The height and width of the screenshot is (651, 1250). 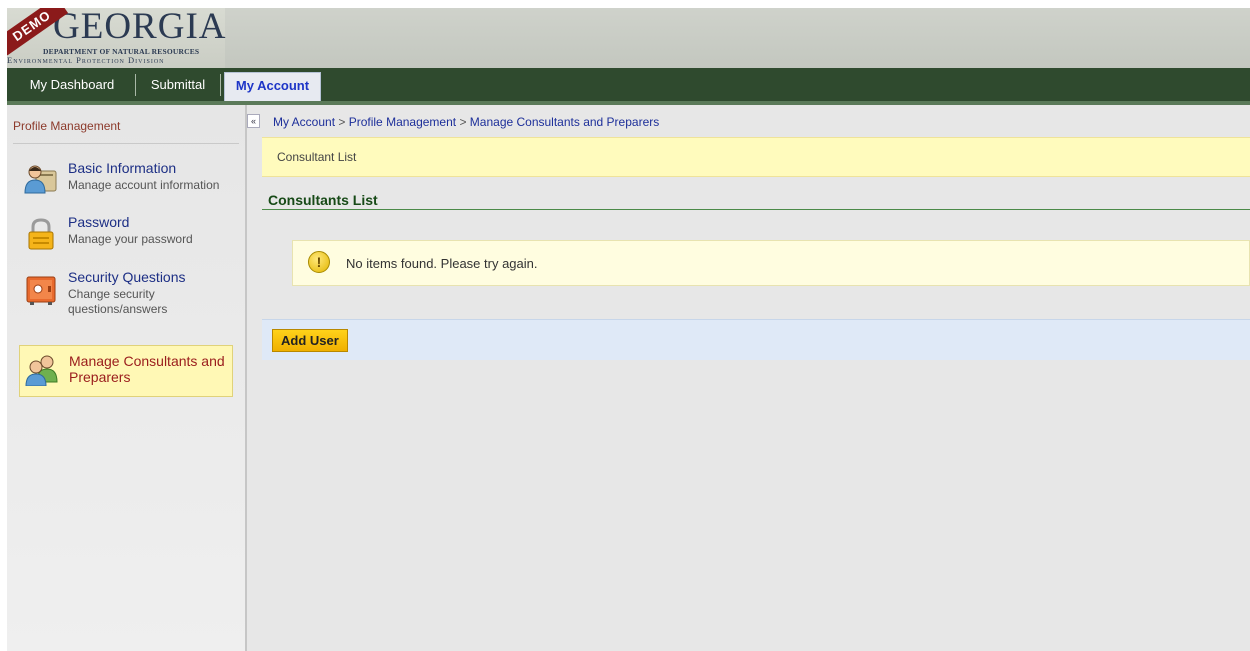 What do you see at coordinates (86, 60) in the screenshot?
I see `logo-division: Environmental Protection Division` at bounding box center [86, 60].